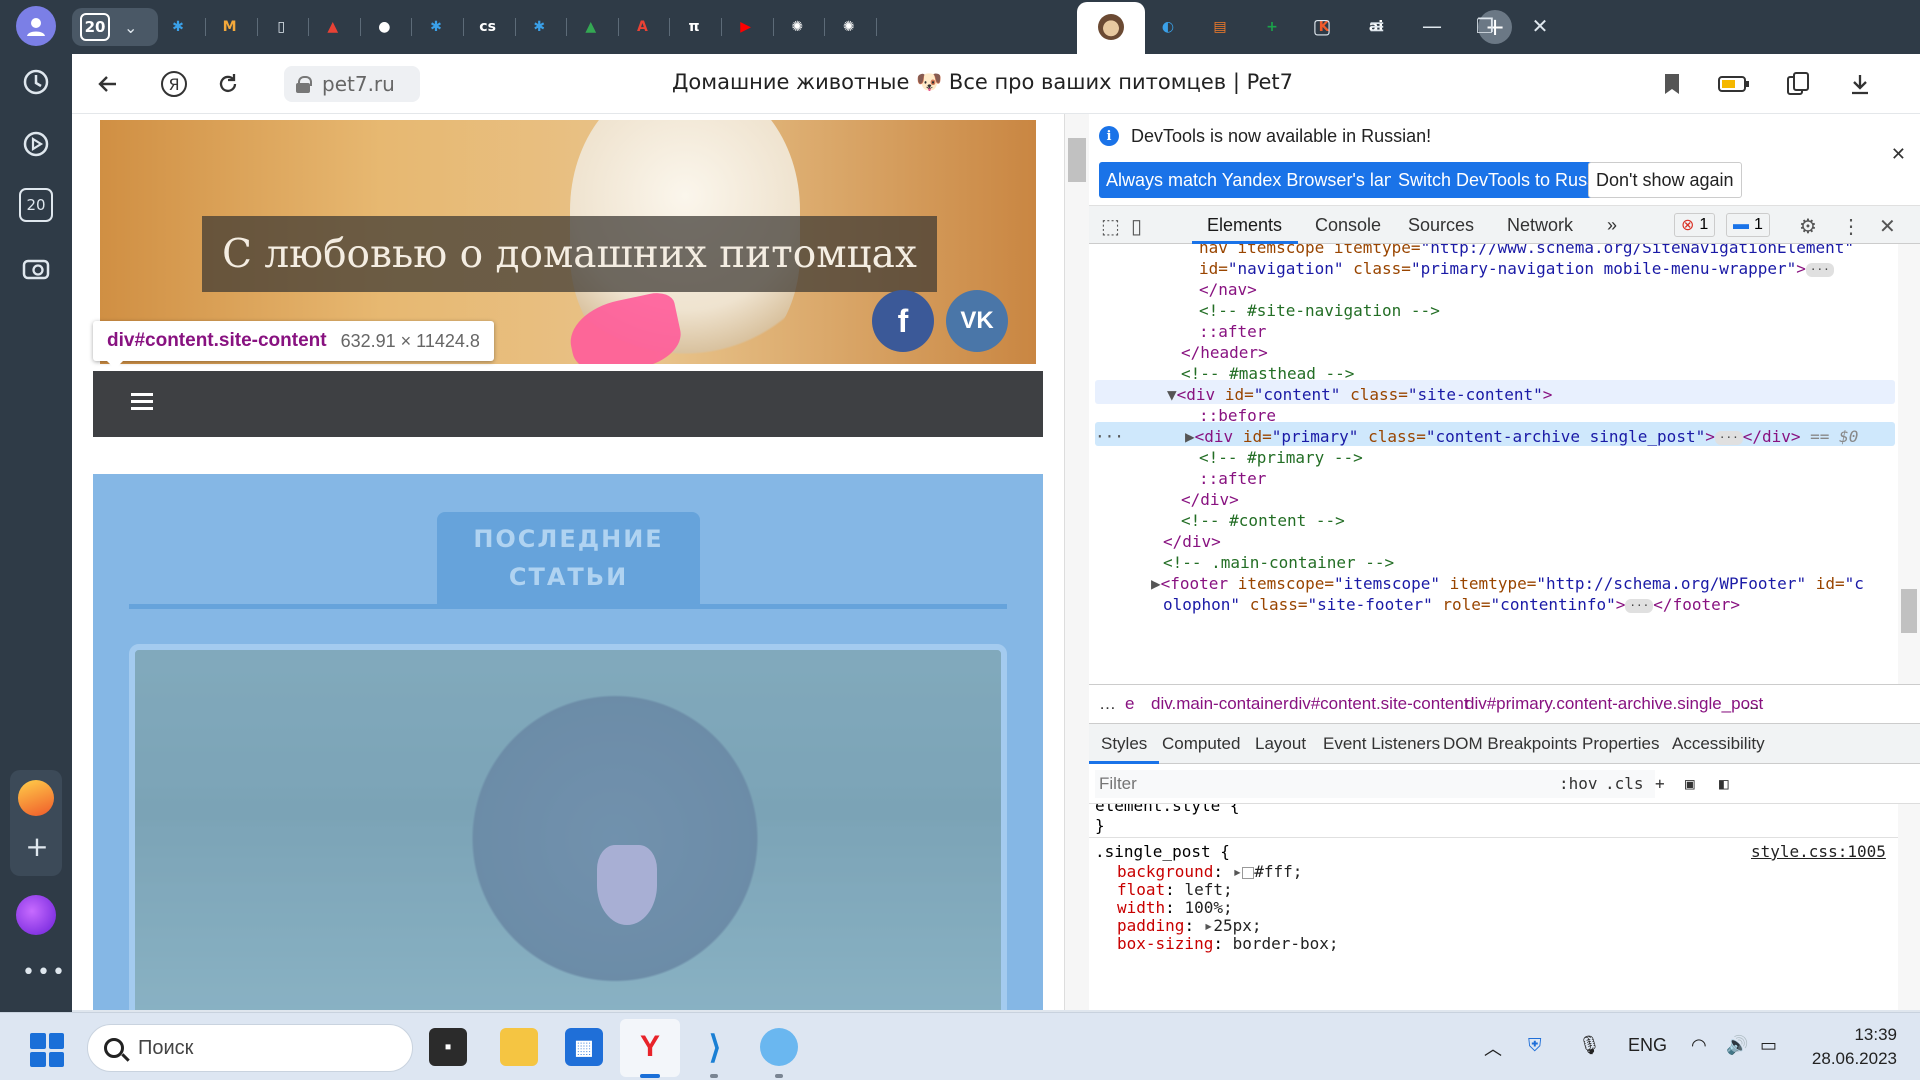 This screenshot has height=1080, width=1920. Describe the element at coordinates (642, 27) in the screenshot. I see `translate-icon: A` at that location.